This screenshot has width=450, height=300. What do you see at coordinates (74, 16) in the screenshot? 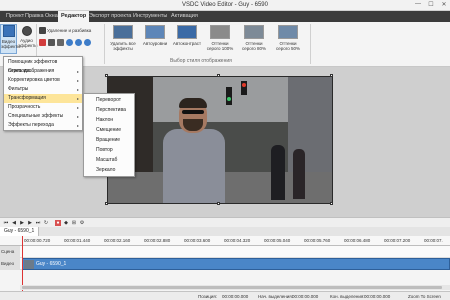
I see `menu-editor: Редактор` at bounding box center [74, 16].